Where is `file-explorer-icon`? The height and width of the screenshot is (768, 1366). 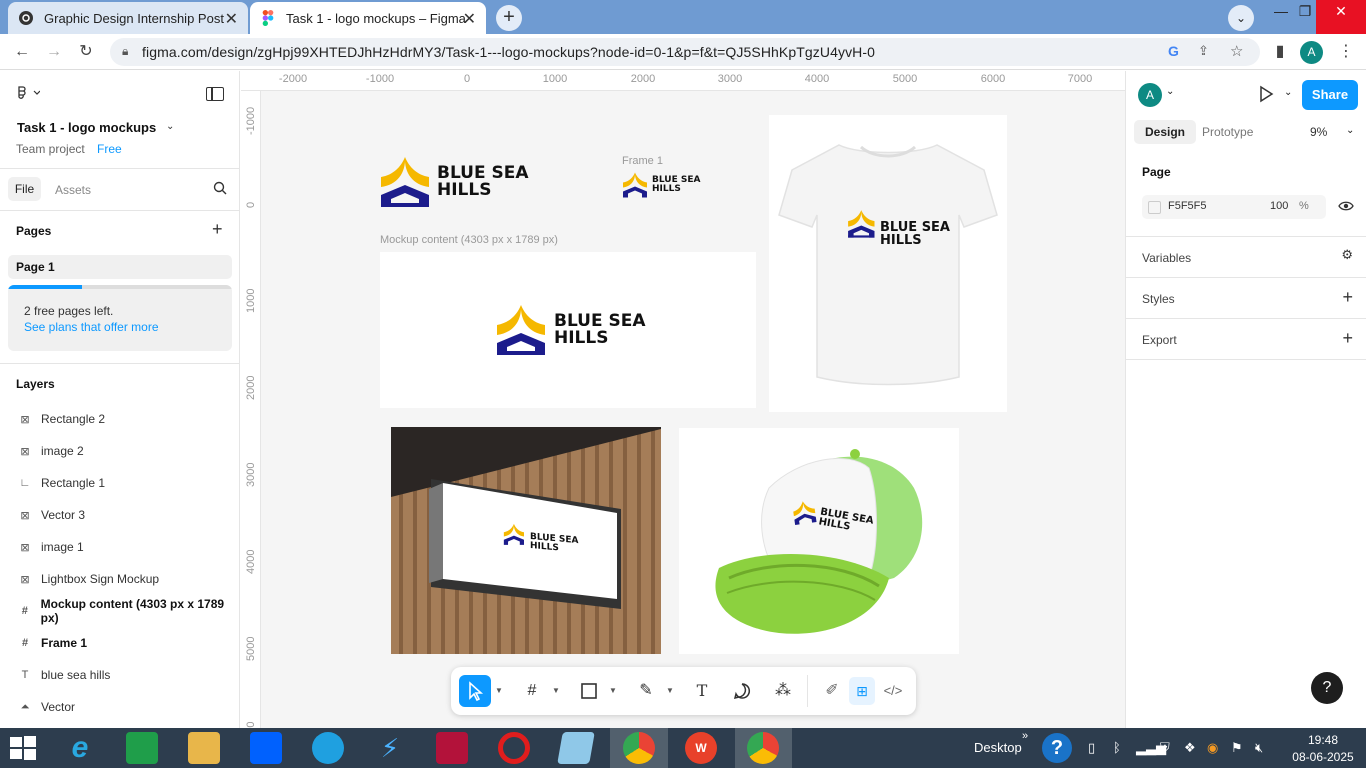
file-explorer-icon is located at coordinates (204, 748).